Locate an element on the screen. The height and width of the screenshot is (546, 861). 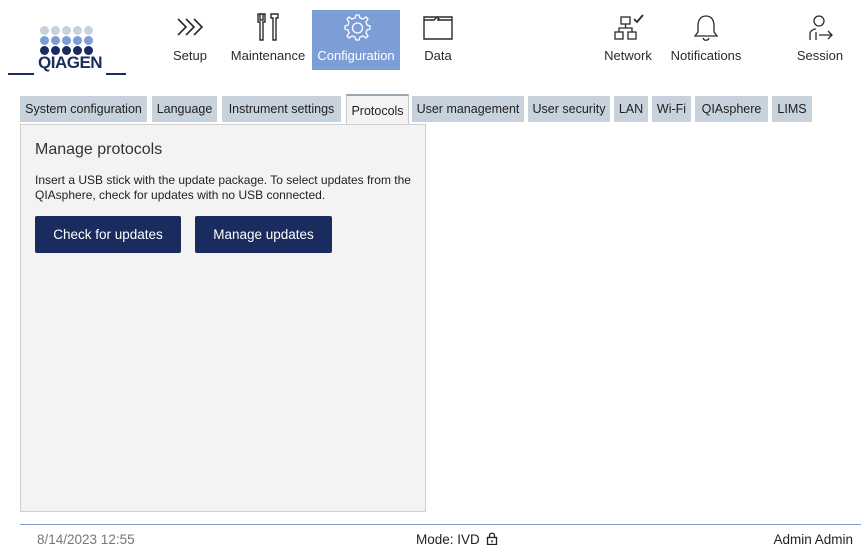
nav-network: Network is located at coordinates (628, 40).